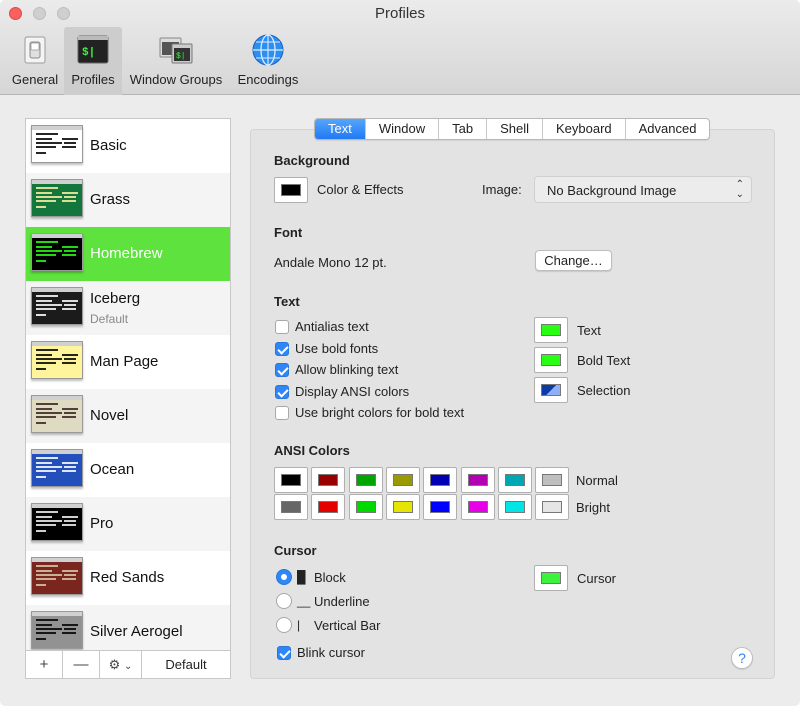 This screenshot has width=800, height=706. I want to click on profile-item: Homebrew, so click(128, 254).